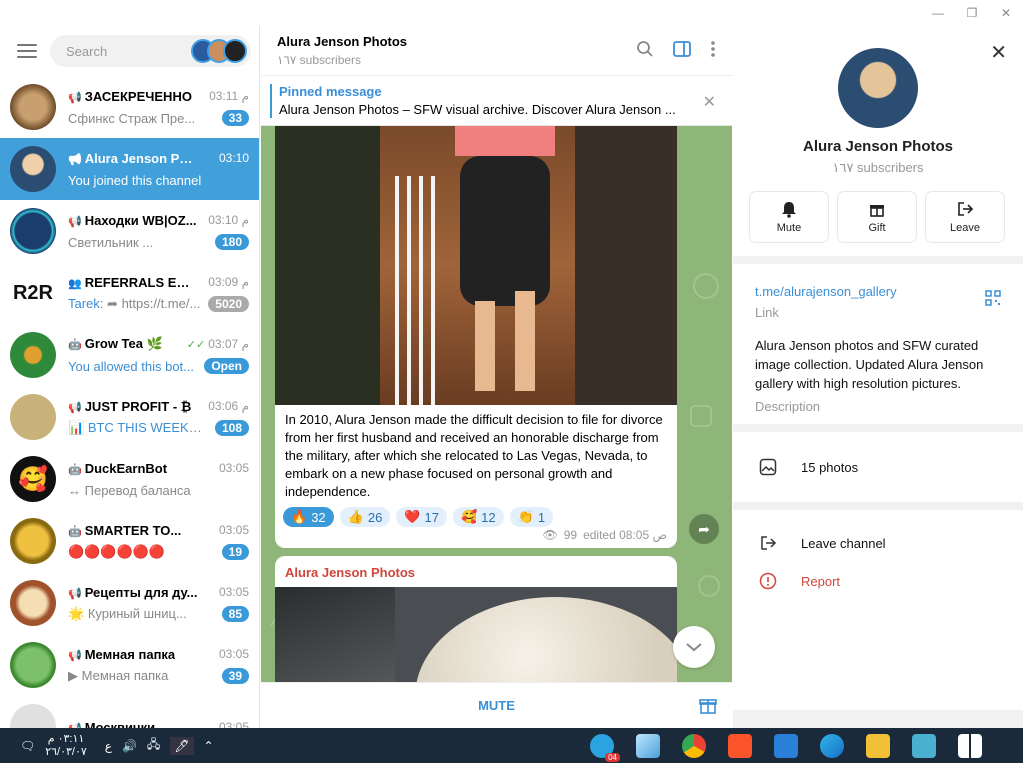  I want to click on leave-channel-button: Leave channel, so click(878, 543).